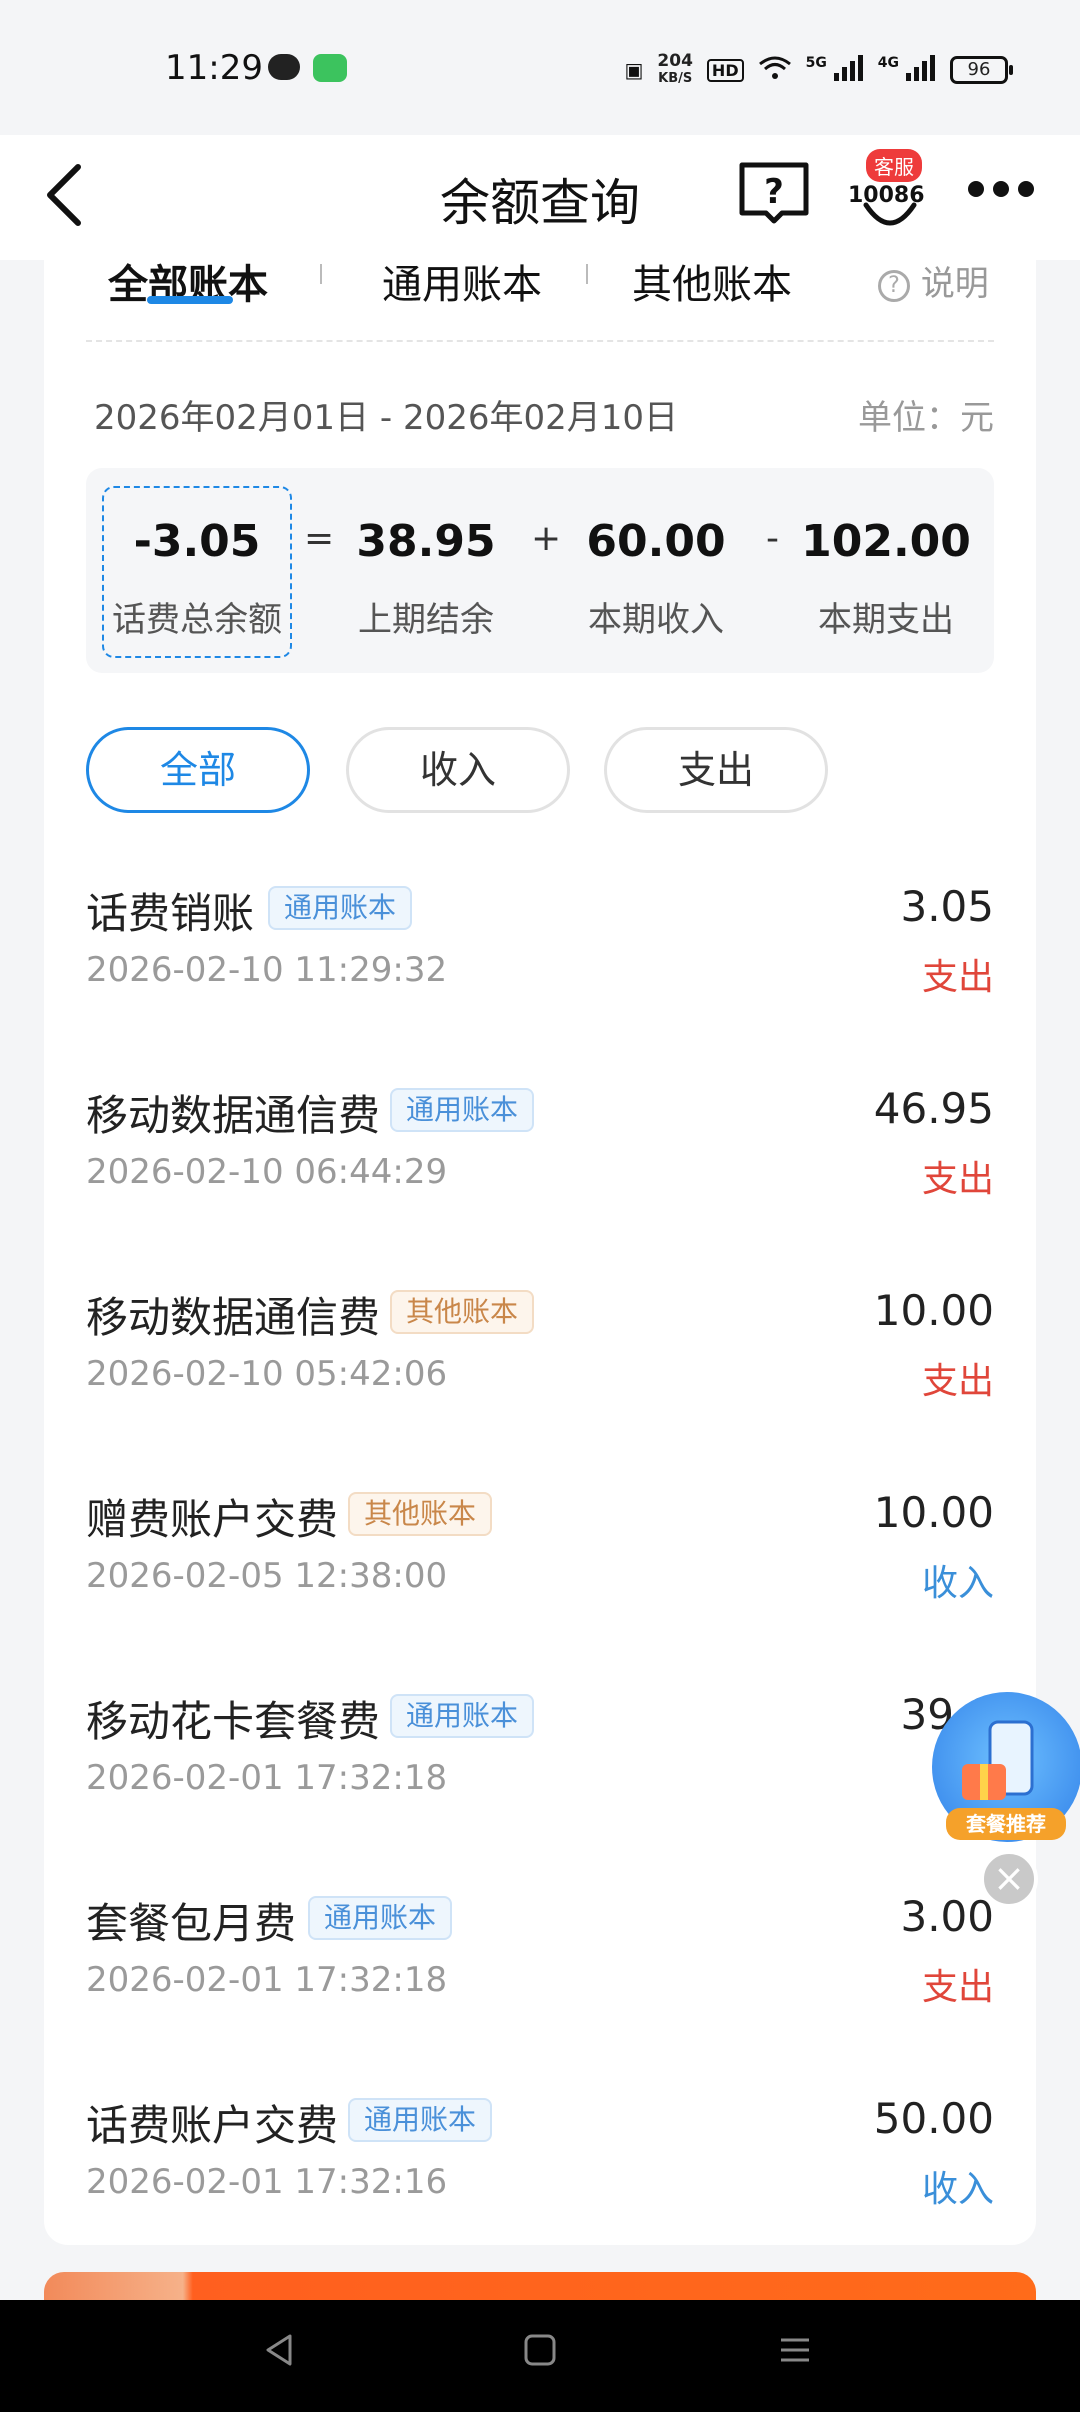  Describe the element at coordinates (795, 2355) in the screenshot. I see `nav-recents-icon` at that location.